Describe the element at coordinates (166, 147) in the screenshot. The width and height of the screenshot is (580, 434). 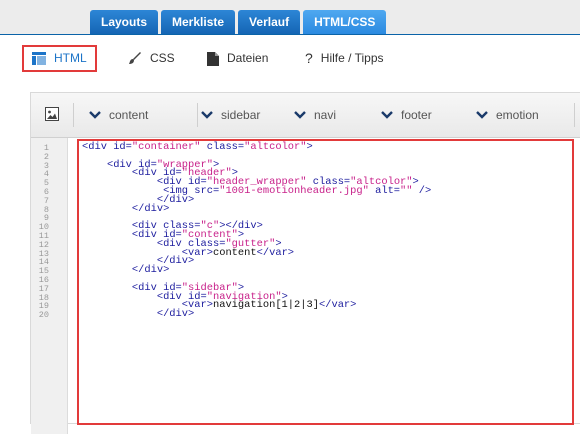
I see `code-token: "container"` at that location.